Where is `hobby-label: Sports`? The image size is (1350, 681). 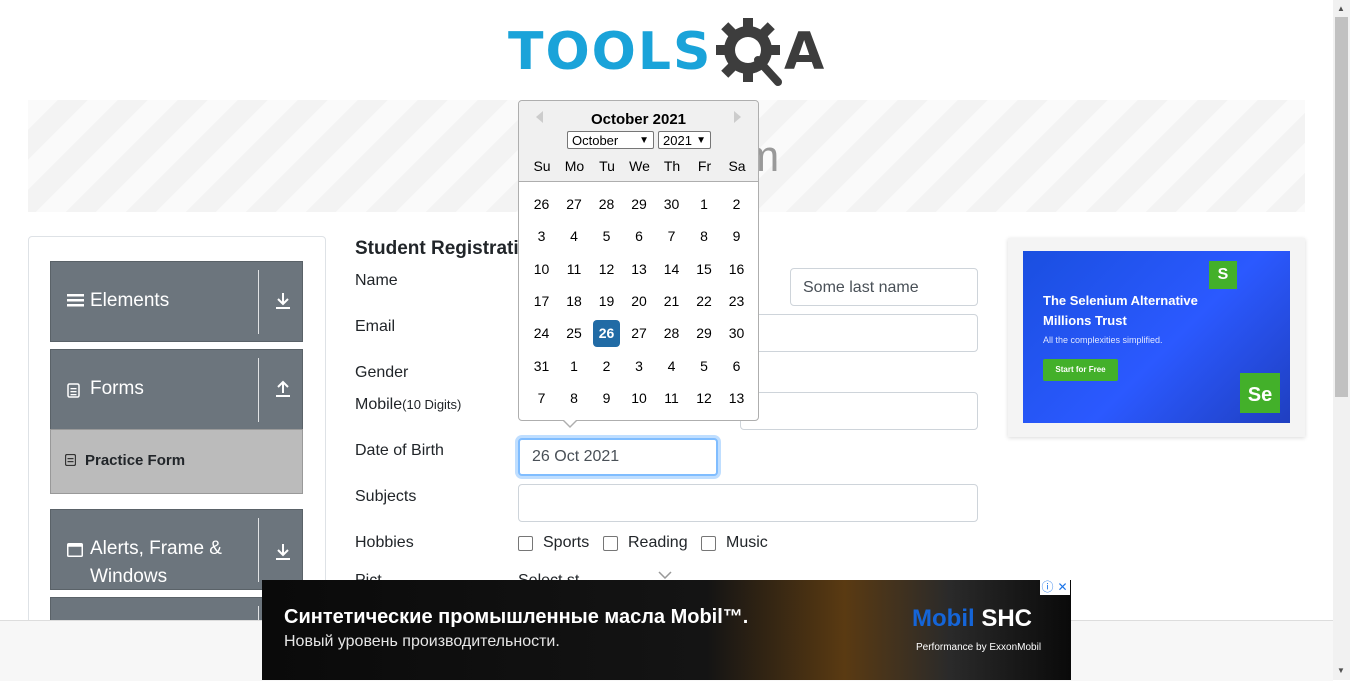 hobby-label: Sports is located at coordinates (566, 542).